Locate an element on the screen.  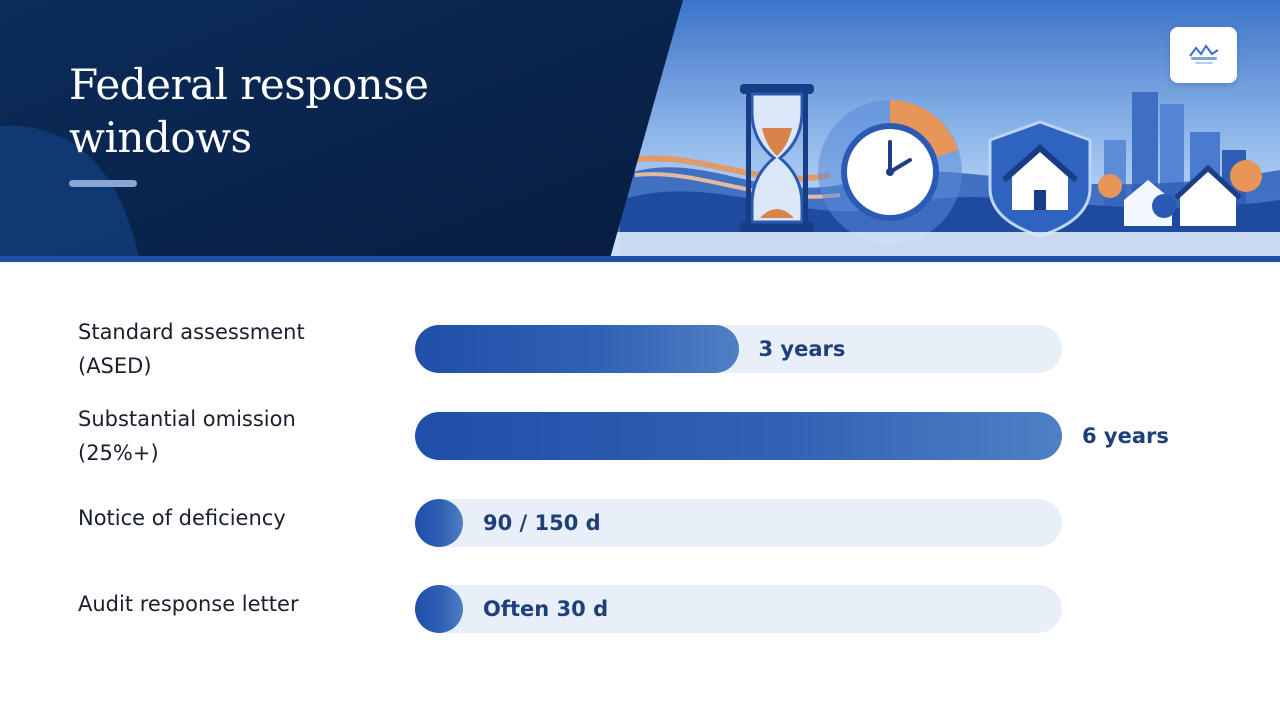
category-label: Substantial omission (25%+) is located at coordinates (228, 436).